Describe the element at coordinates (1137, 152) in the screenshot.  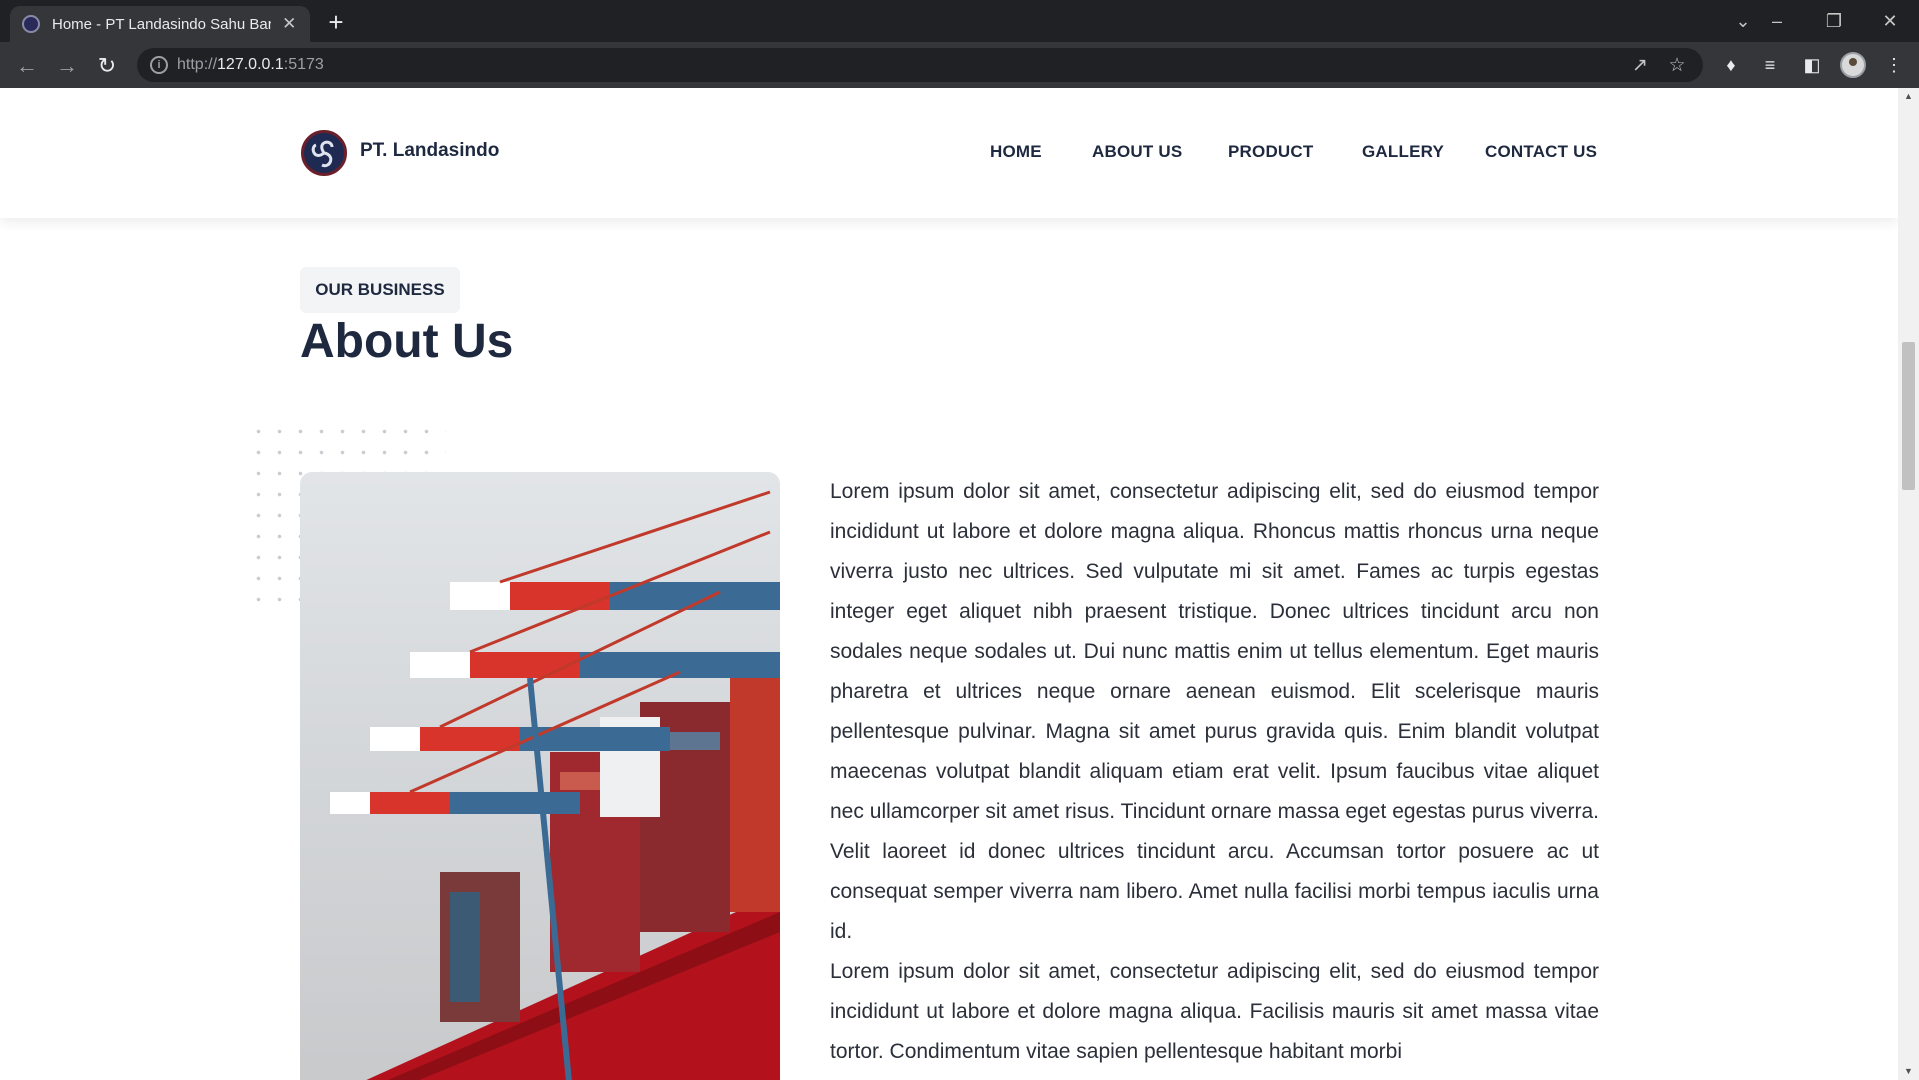
I see `nav-about-us: ABOUT US` at that location.